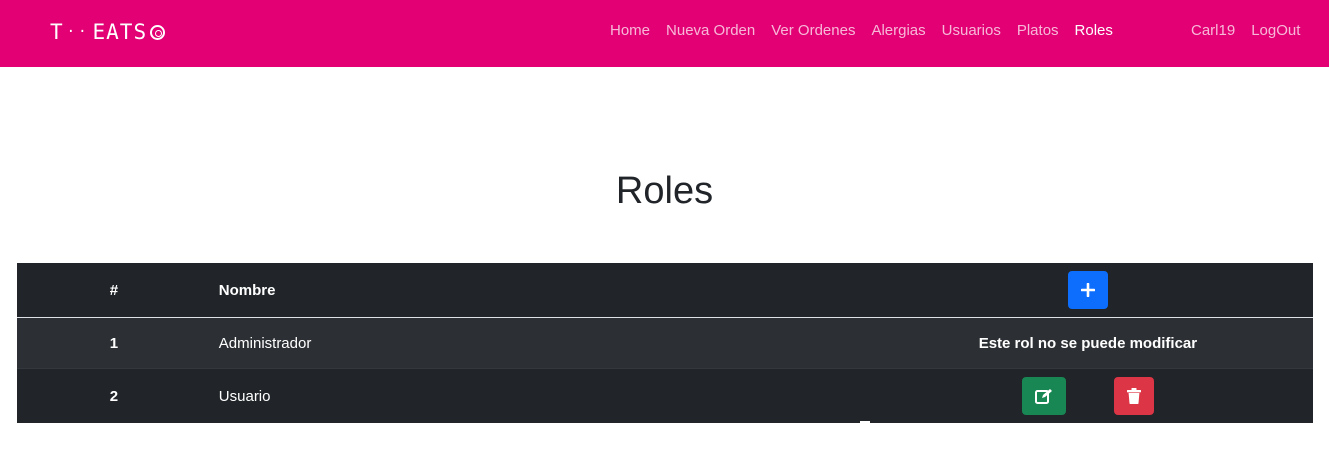  I want to click on page-title: Roles, so click(664, 191).